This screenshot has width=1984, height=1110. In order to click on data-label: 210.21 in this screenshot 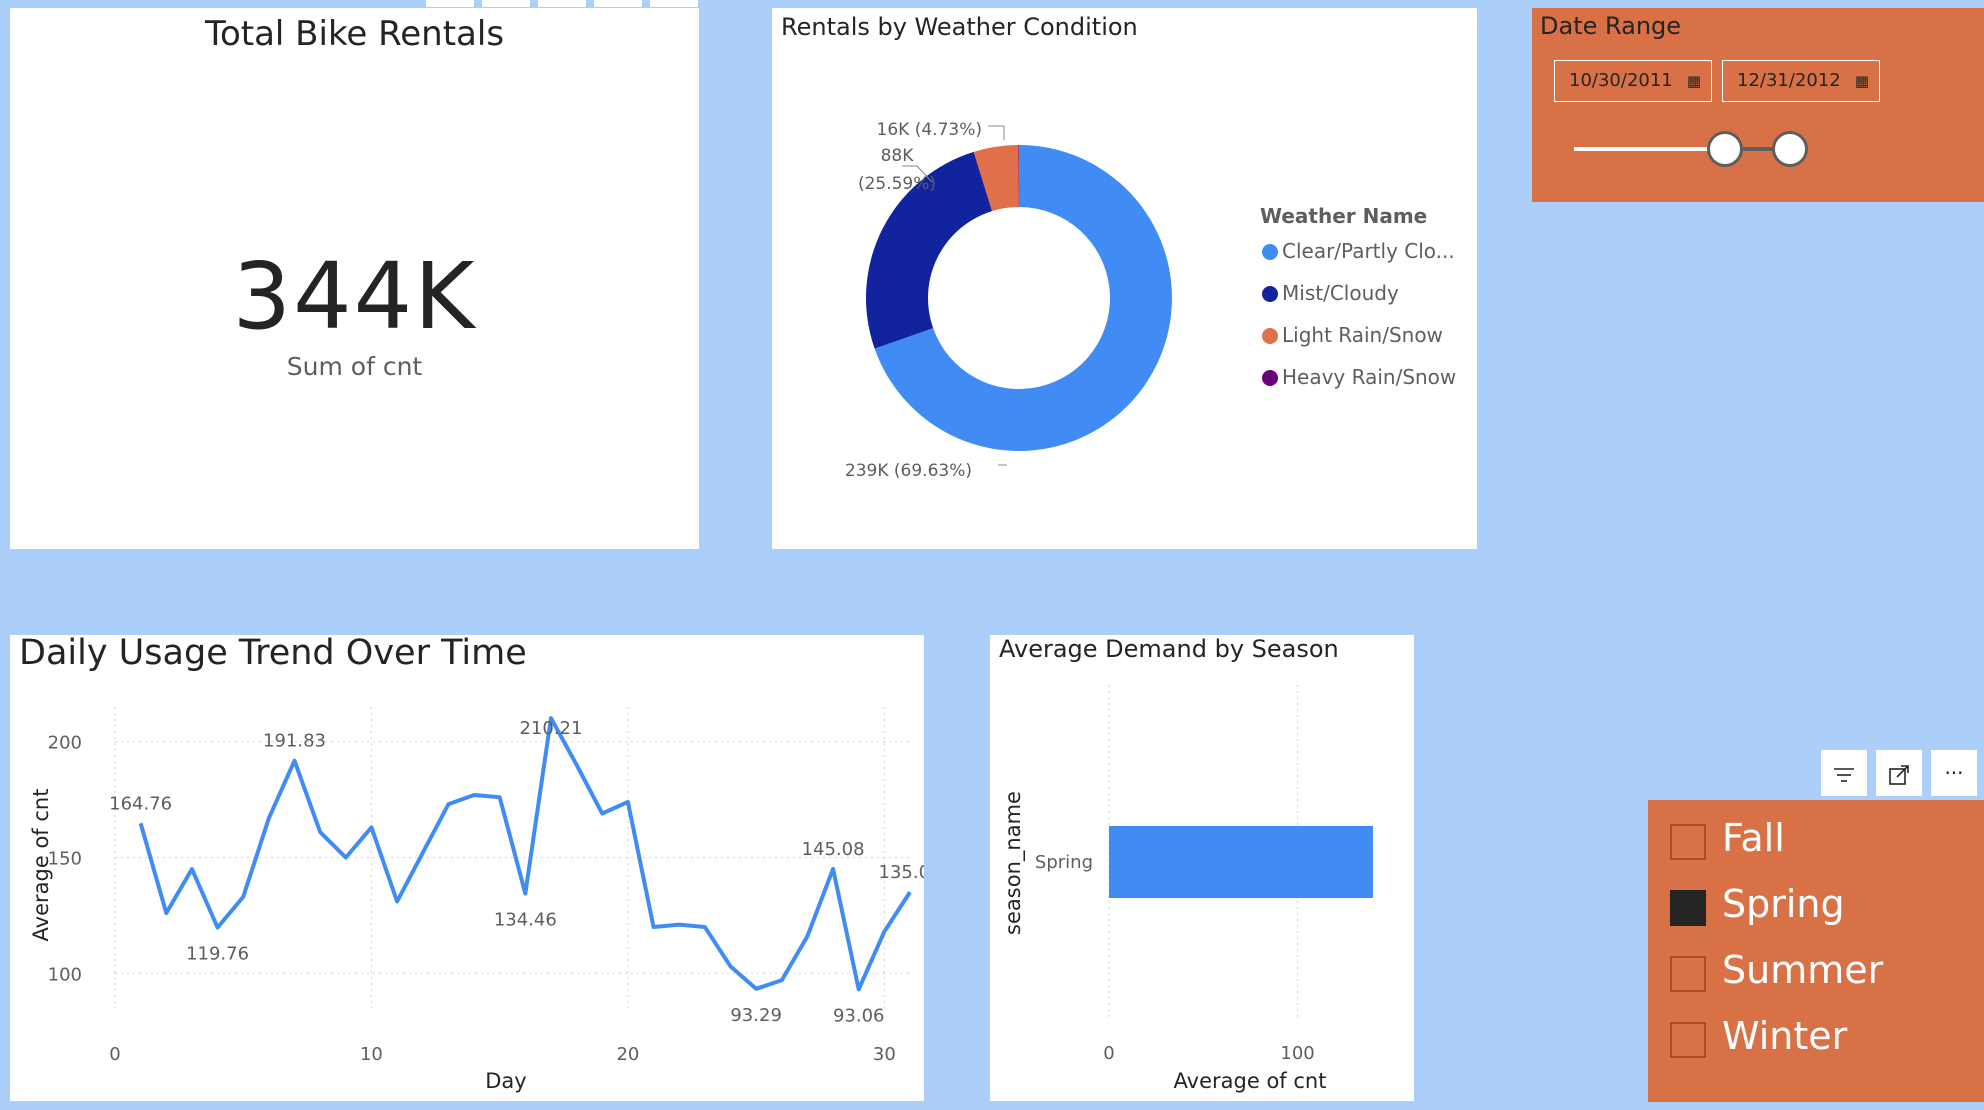, I will do `click(550, 728)`.